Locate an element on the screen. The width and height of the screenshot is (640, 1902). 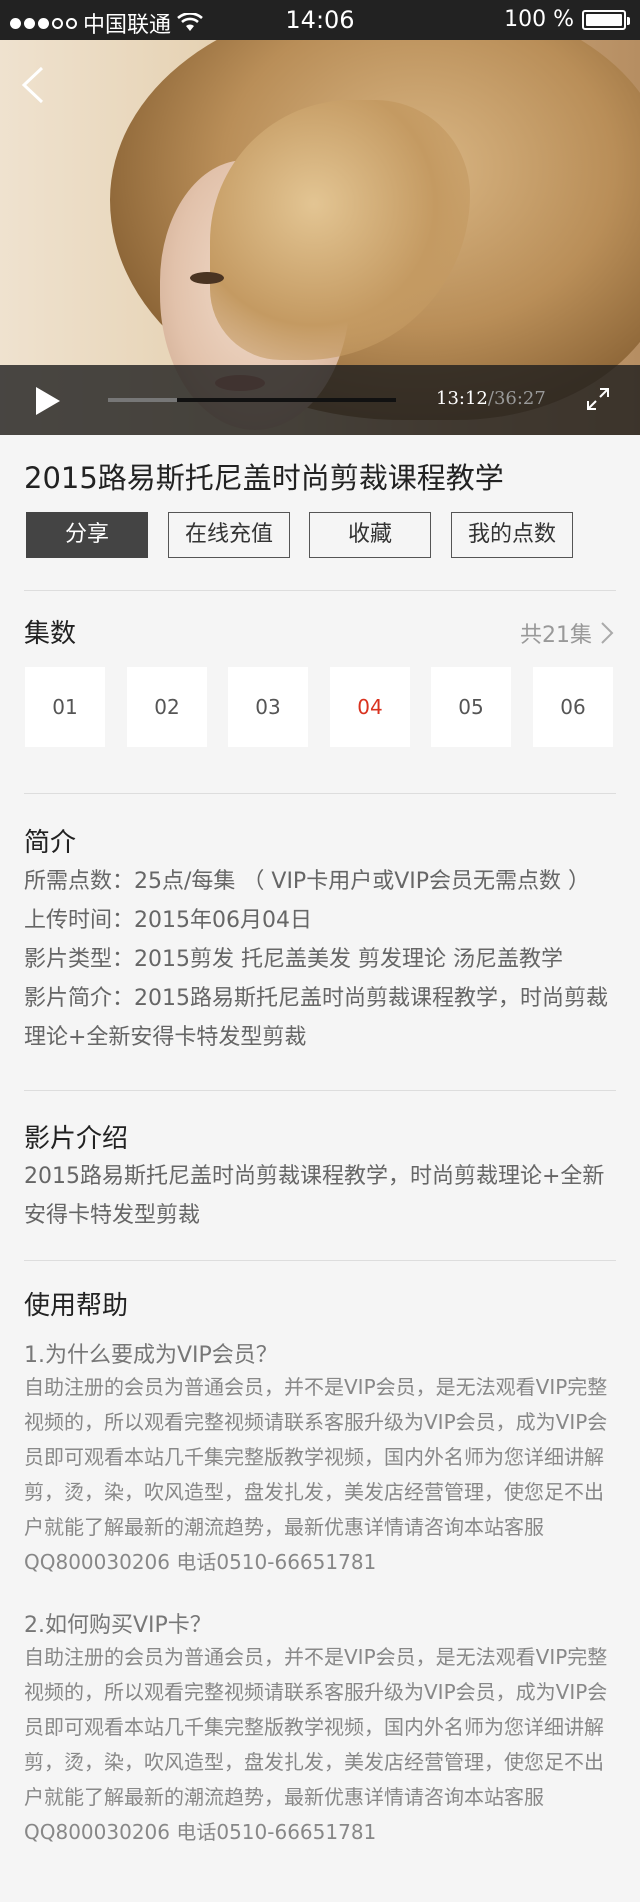
intro-heading: 简介 is located at coordinates (50, 843).